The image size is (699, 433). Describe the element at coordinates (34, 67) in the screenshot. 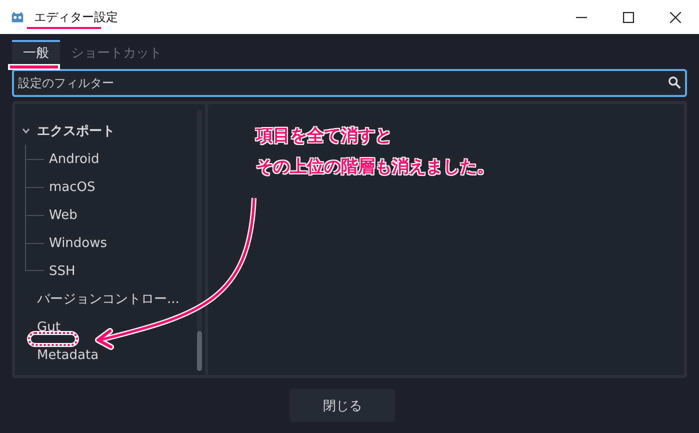

I see `underline-mark` at that location.